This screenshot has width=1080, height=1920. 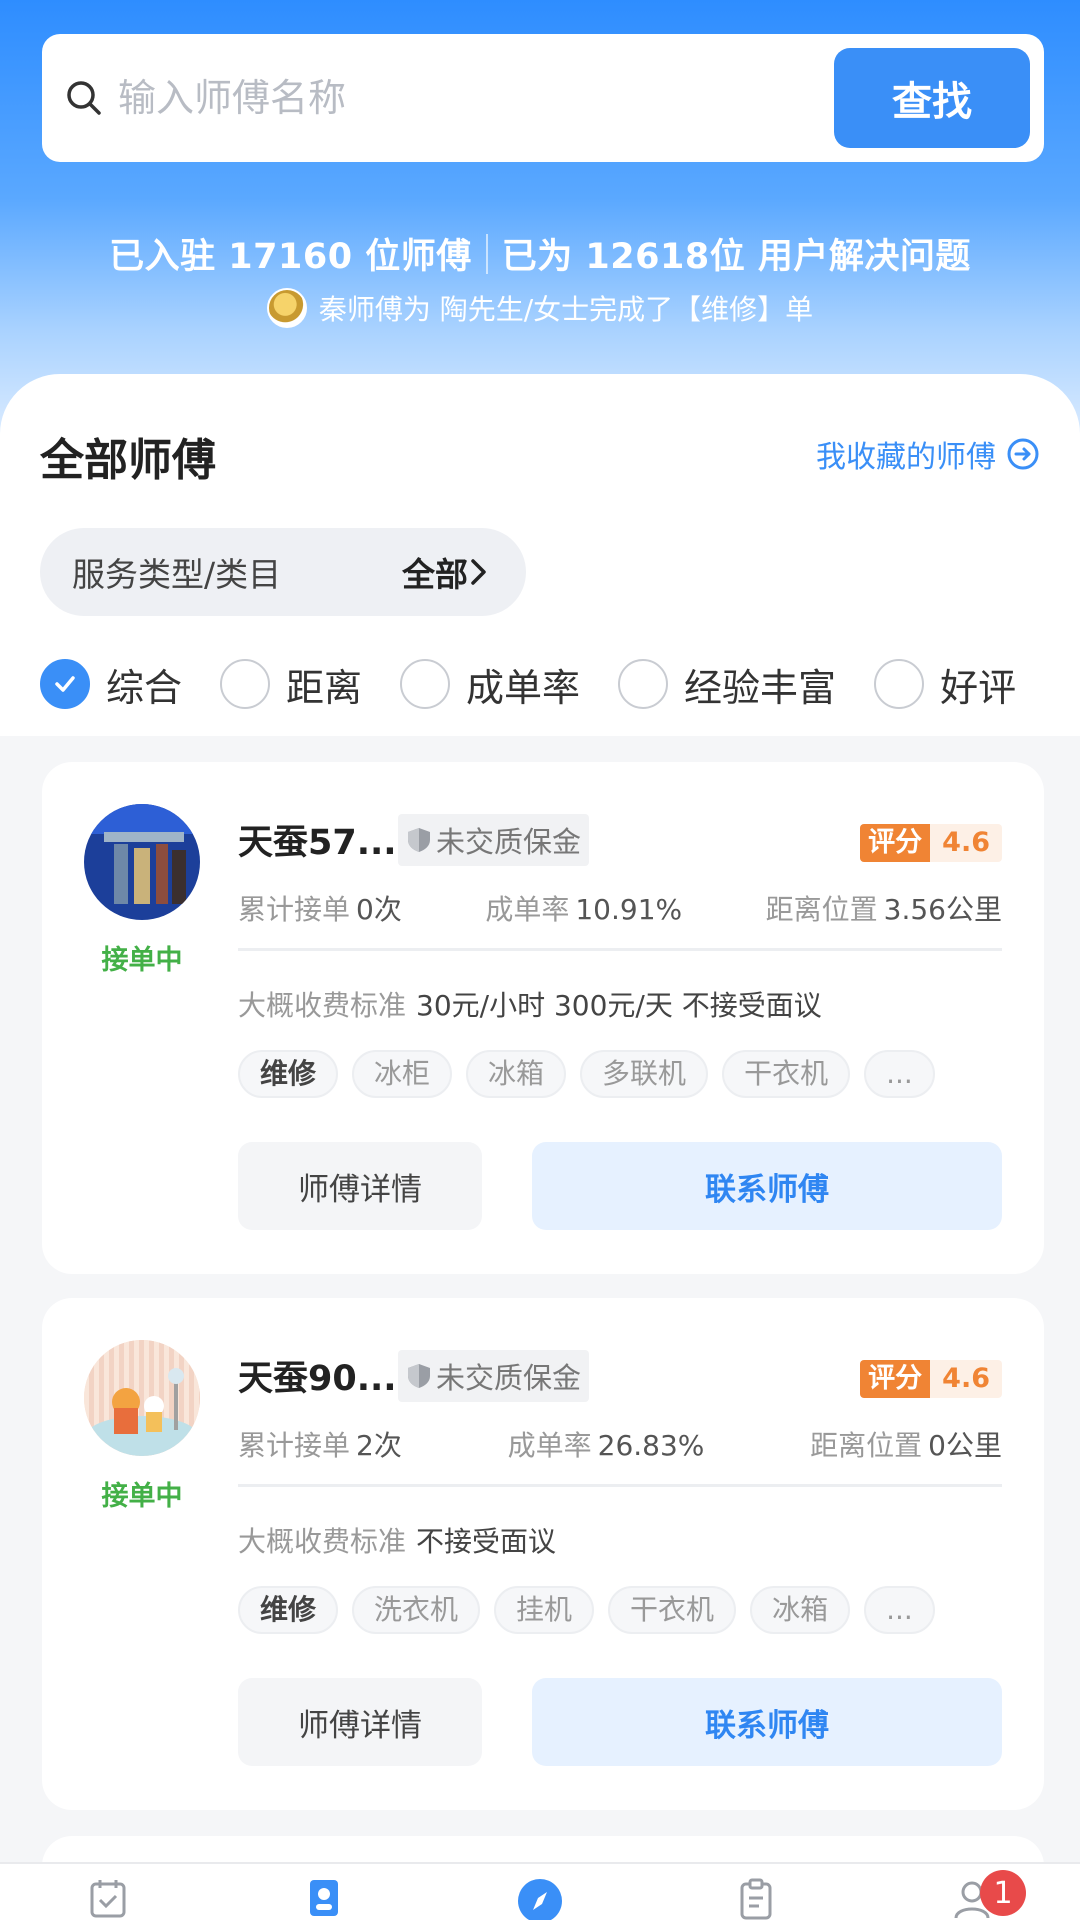 What do you see at coordinates (1003, 1893) in the screenshot?
I see `notification-badge: 1` at bounding box center [1003, 1893].